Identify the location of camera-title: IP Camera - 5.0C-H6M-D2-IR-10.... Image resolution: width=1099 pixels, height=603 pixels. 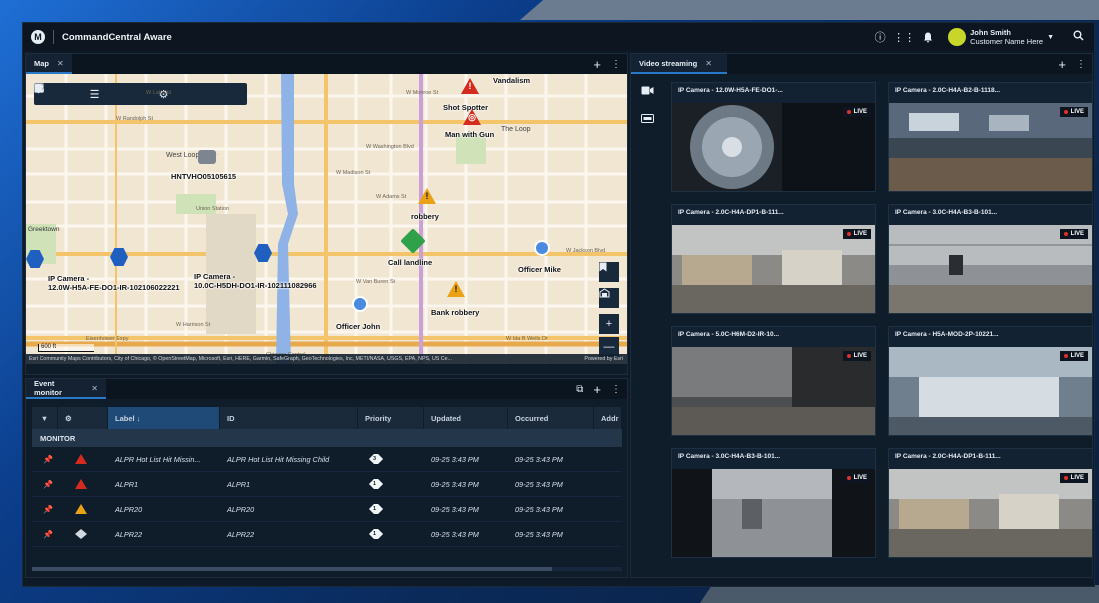
(729, 334).